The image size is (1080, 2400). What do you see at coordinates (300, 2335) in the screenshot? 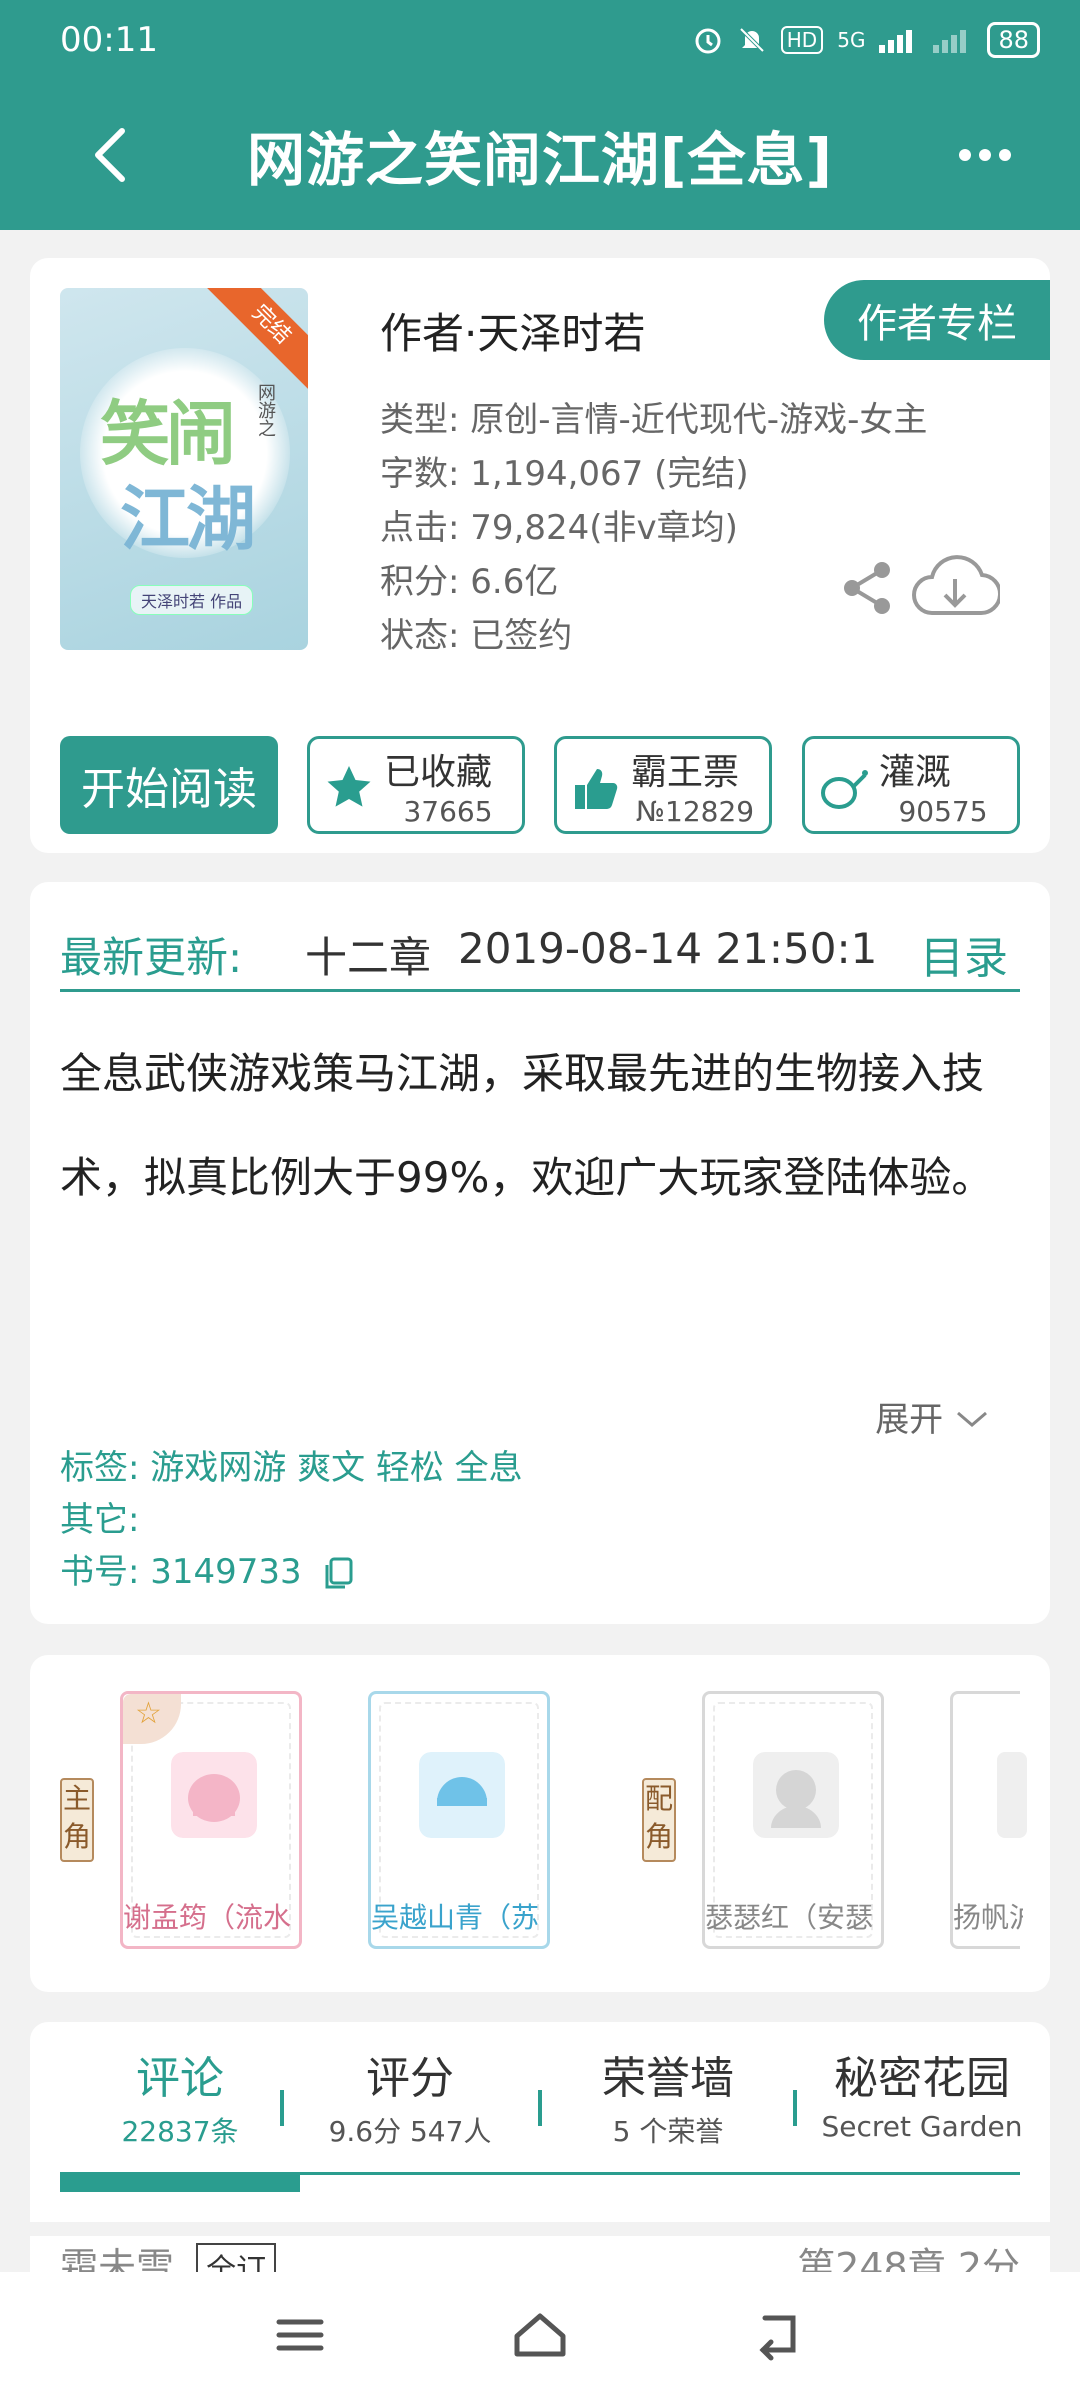
I see `menu-icon` at bounding box center [300, 2335].